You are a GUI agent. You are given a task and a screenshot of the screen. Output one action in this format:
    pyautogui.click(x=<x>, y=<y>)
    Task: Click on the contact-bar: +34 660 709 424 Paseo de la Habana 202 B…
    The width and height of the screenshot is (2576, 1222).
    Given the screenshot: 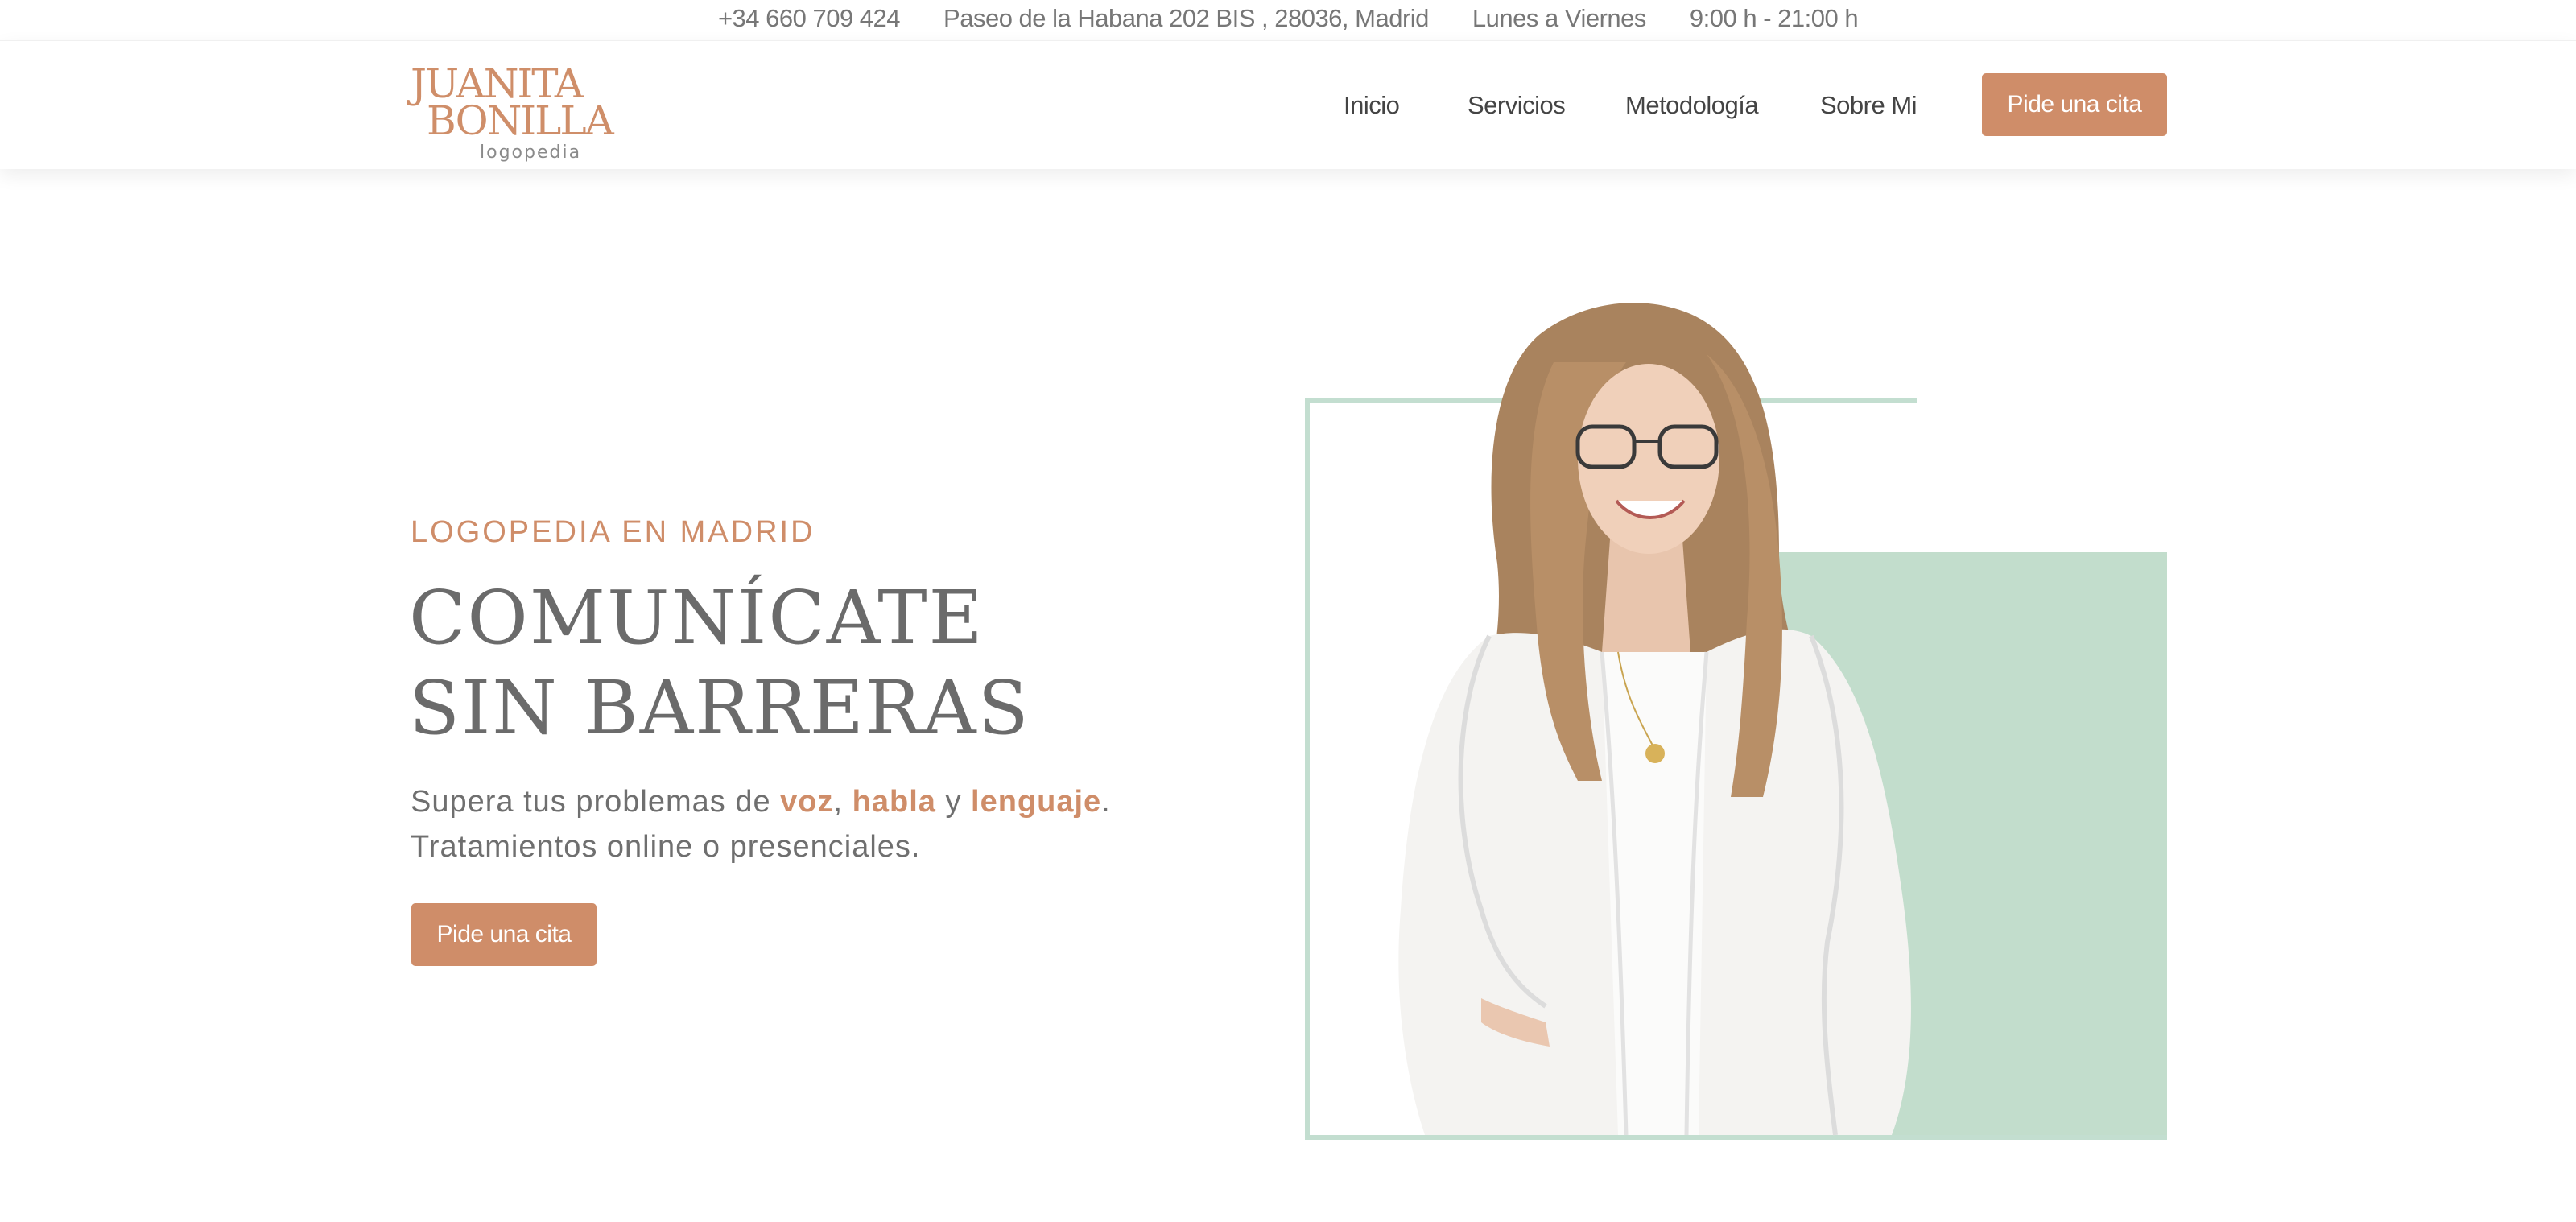 What is the action you would take?
    pyautogui.click(x=1288, y=19)
    